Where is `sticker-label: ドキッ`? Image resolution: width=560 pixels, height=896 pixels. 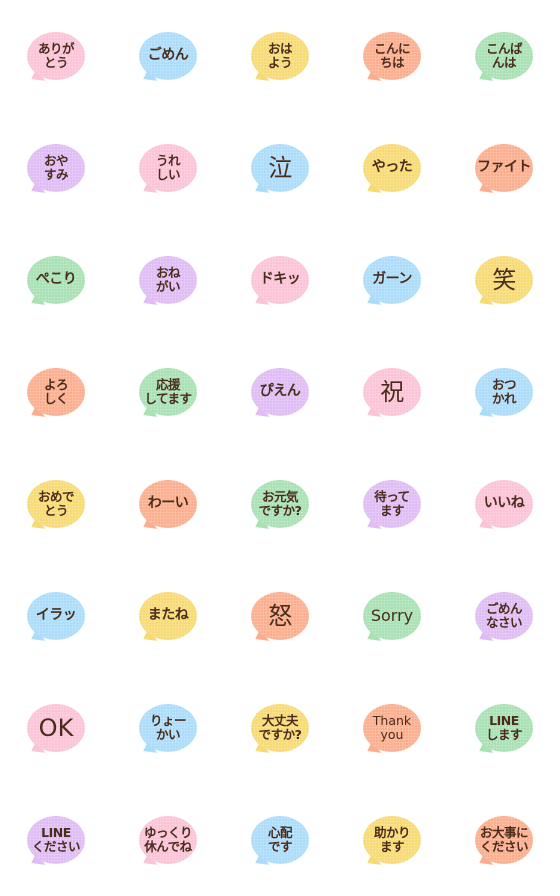
sticker-label: ドキッ is located at coordinates (280, 279).